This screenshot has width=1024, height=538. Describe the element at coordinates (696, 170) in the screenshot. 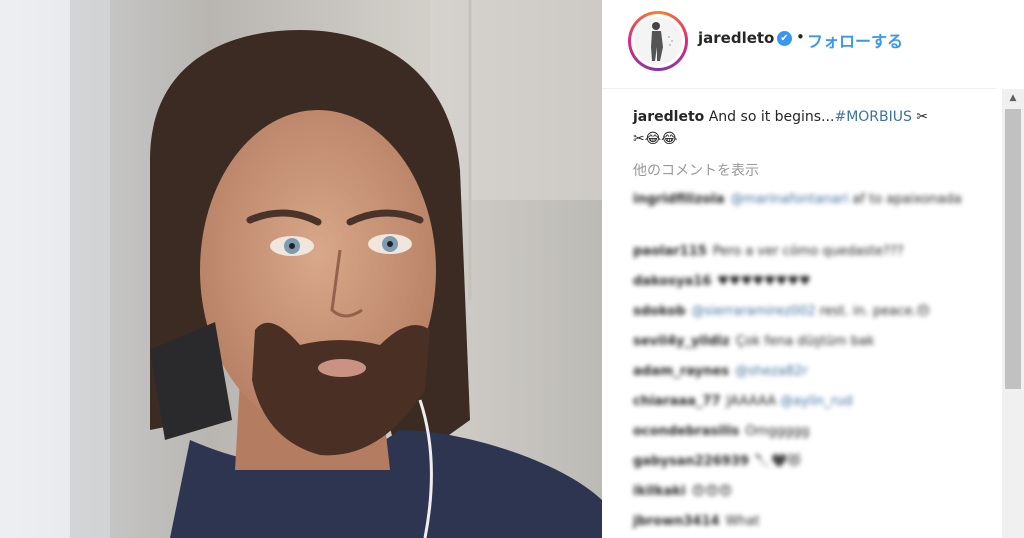

I see `load-more-comments-button: 他のコメントを表示` at that location.